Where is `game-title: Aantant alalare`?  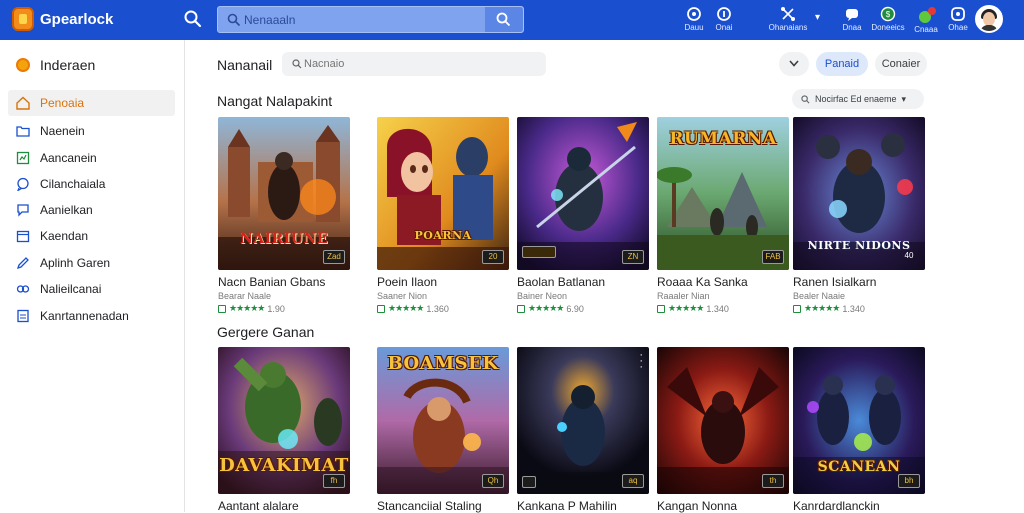
game-title: Aantant alalare is located at coordinates (284, 506).